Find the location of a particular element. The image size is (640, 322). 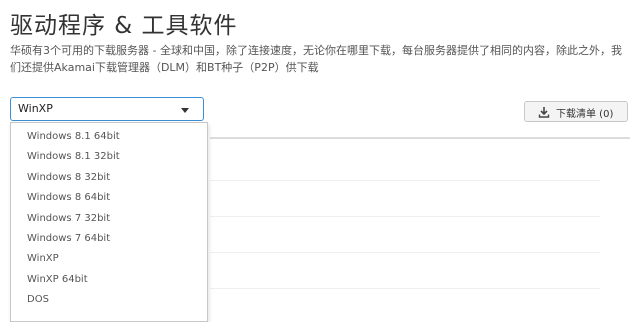

download-icon is located at coordinates (544, 112).